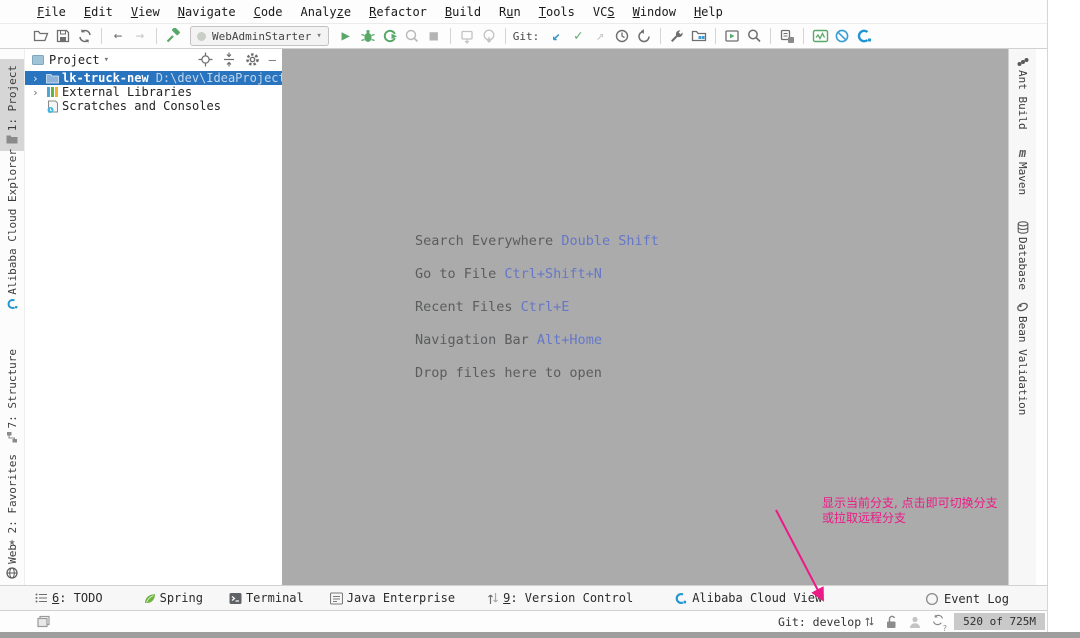 The height and width of the screenshot is (638, 1080). I want to click on bean-icon, so click(1022, 307).